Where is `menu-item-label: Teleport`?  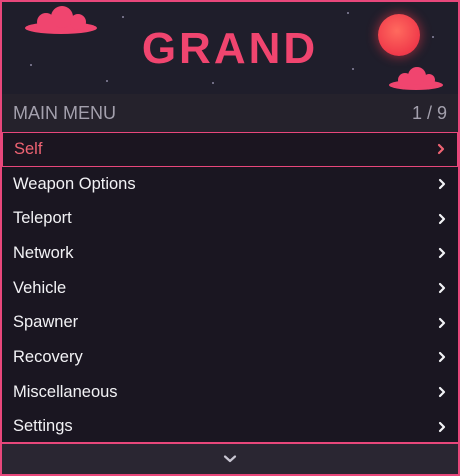 menu-item-label: Teleport is located at coordinates (42, 218).